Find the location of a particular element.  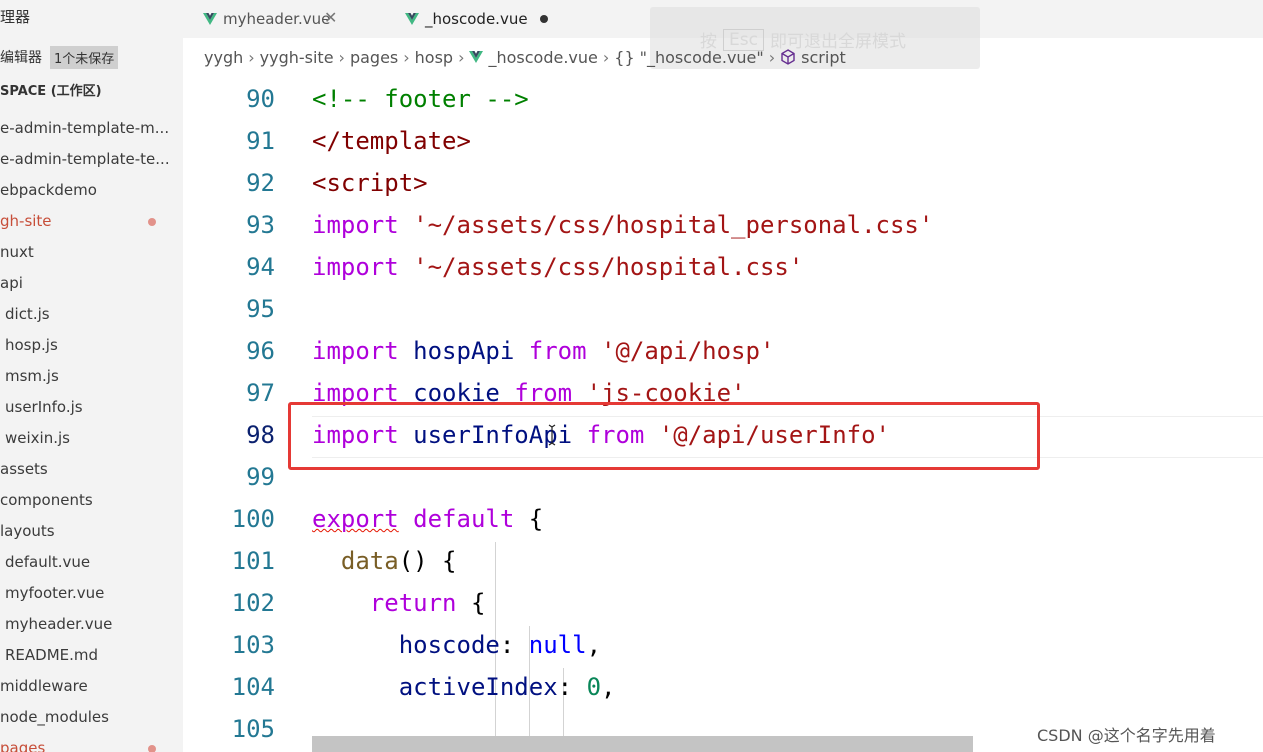

annotation-highlight-box is located at coordinates (664, 436).